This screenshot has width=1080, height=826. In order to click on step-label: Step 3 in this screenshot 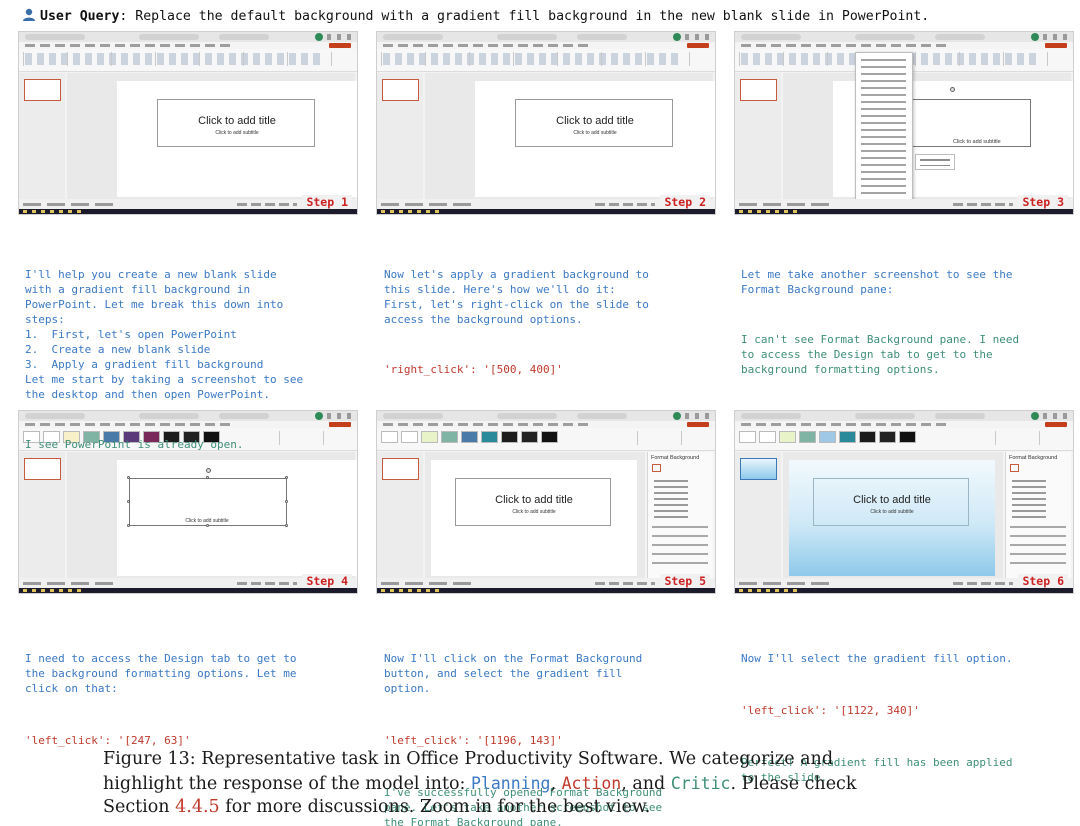, I will do `click(1043, 202)`.